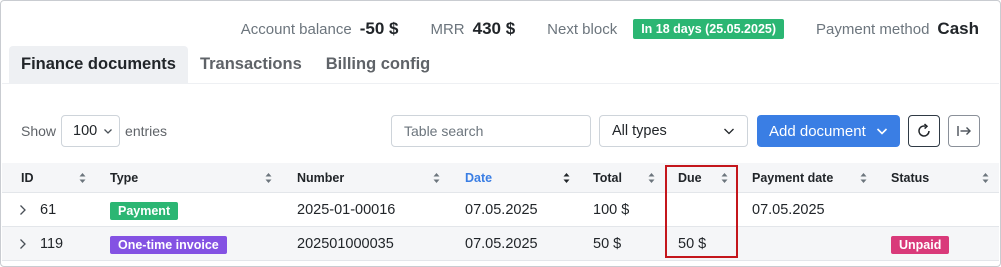  What do you see at coordinates (611, 210) in the screenshot?
I see `cell-total: 100 $` at bounding box center [611, 210].